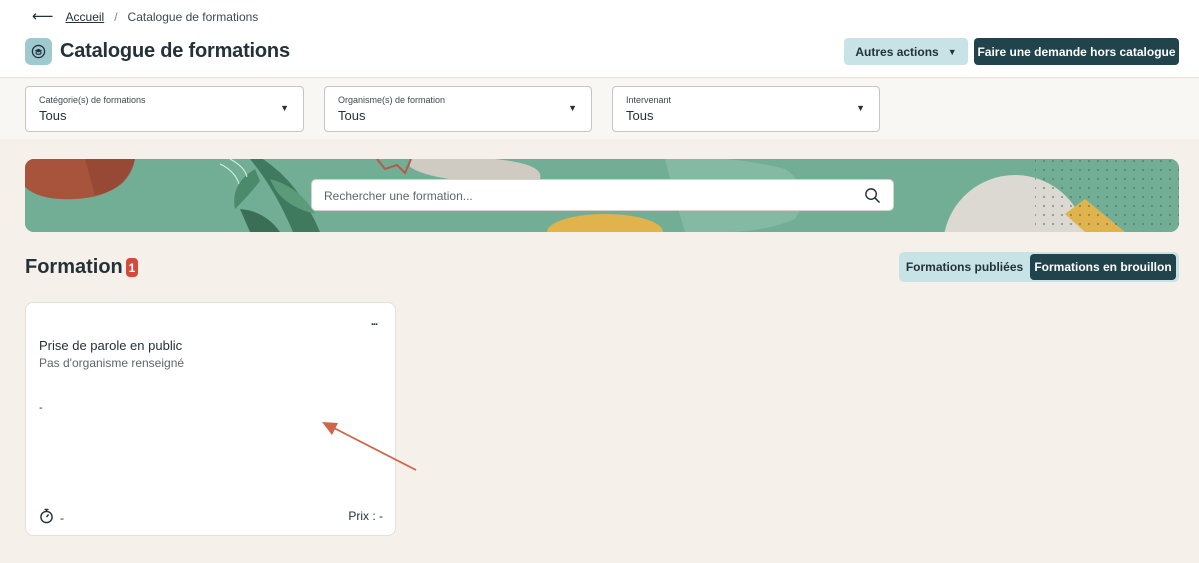 Image resolution: width=1199 pixels, height=563 pixels. I want to click on title-area: Catalogue de formations, so click(157, 51).